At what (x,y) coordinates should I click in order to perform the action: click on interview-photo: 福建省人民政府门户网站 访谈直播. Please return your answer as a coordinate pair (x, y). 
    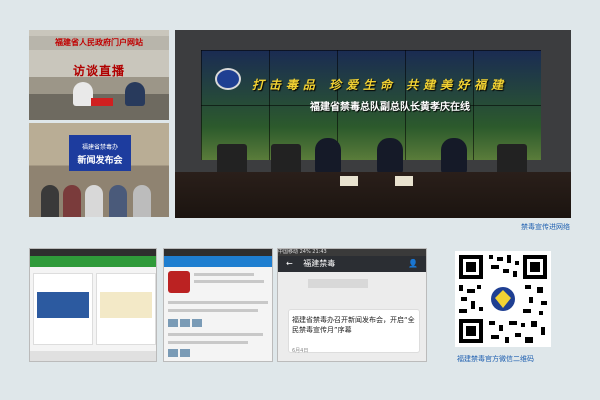
    Looking at the image, I should click on (99, 75).